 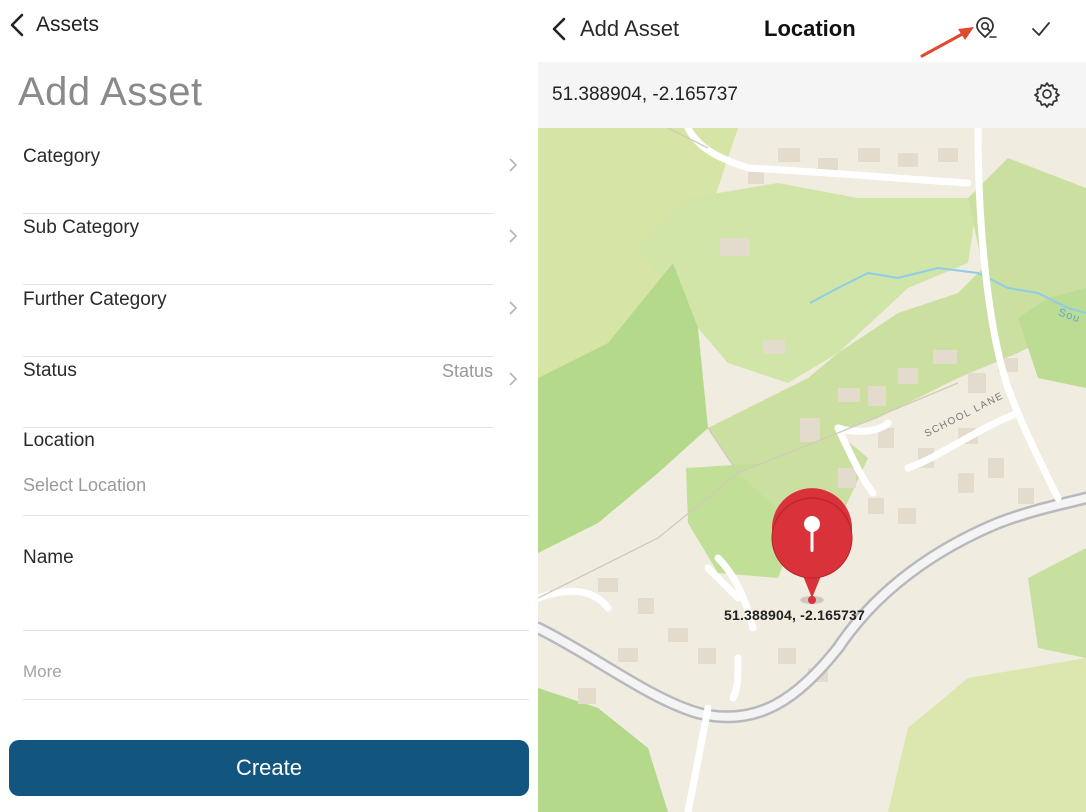 I want to click on name-input, so click(x=276, y=603).